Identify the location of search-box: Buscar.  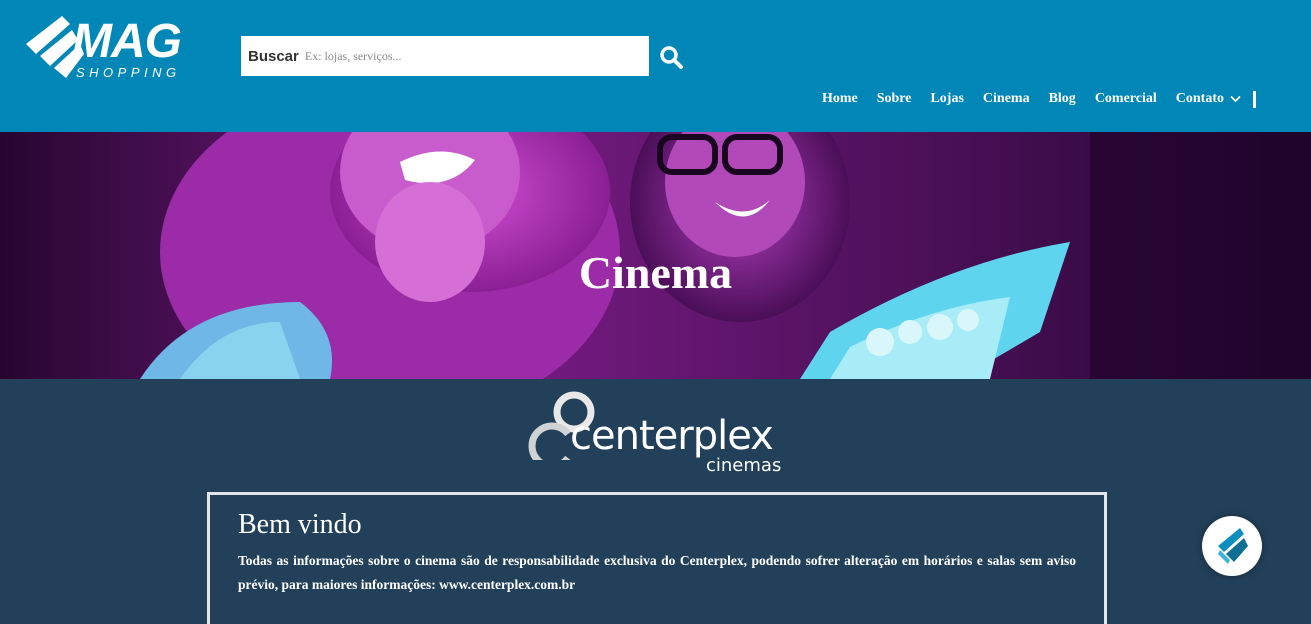
(445, 56).